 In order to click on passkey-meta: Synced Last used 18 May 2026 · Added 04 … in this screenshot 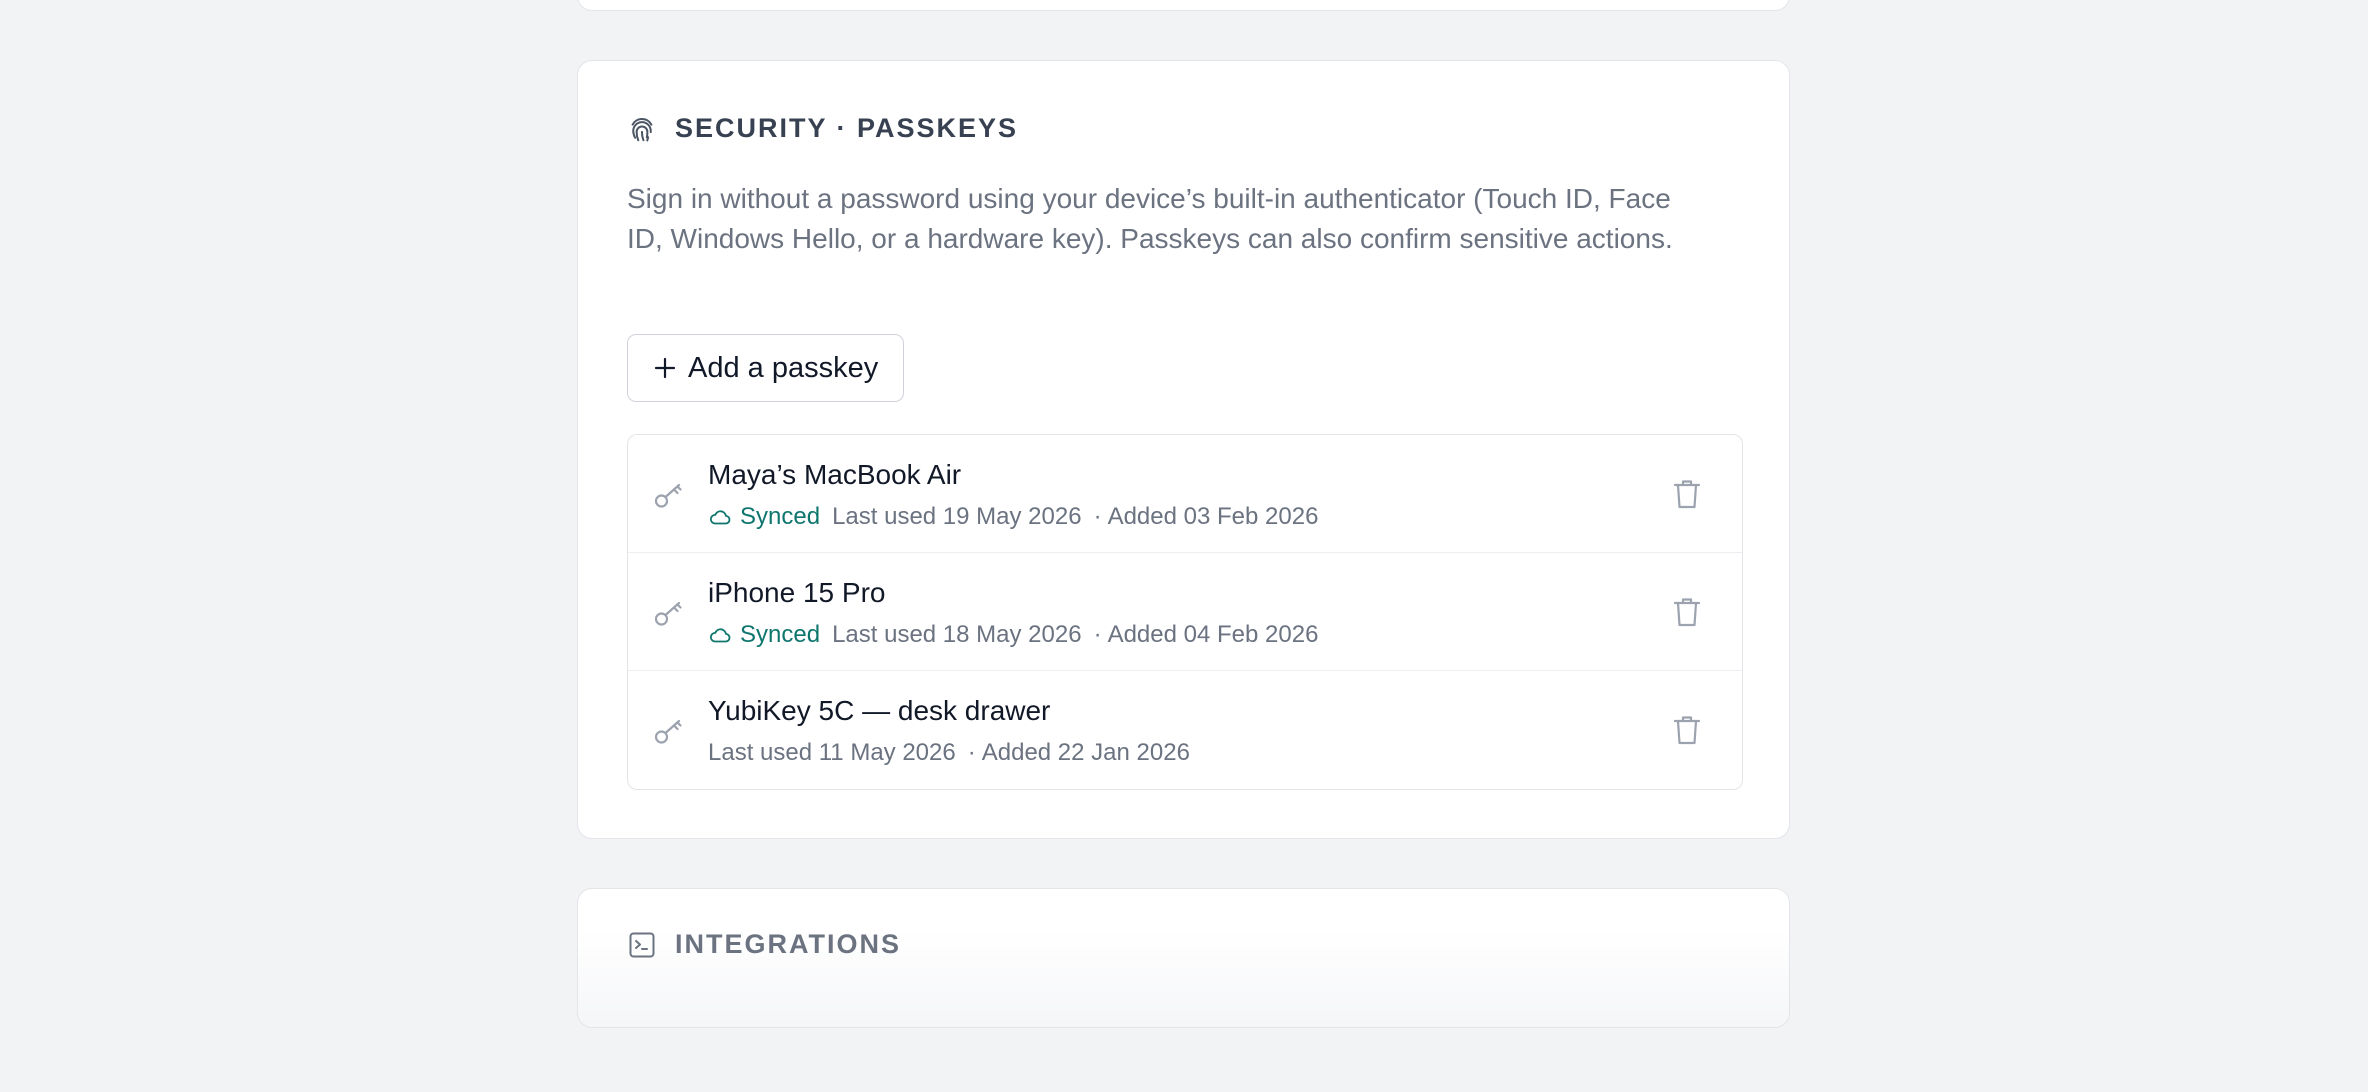, I will do `click(1013, 635)`.